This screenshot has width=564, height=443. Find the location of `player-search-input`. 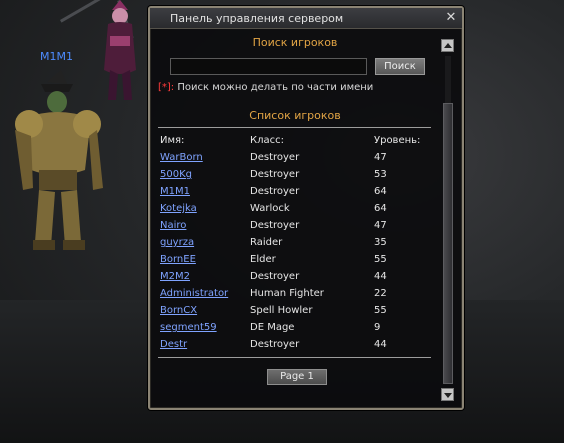

player-search-input is located at coordinates (268, 66).